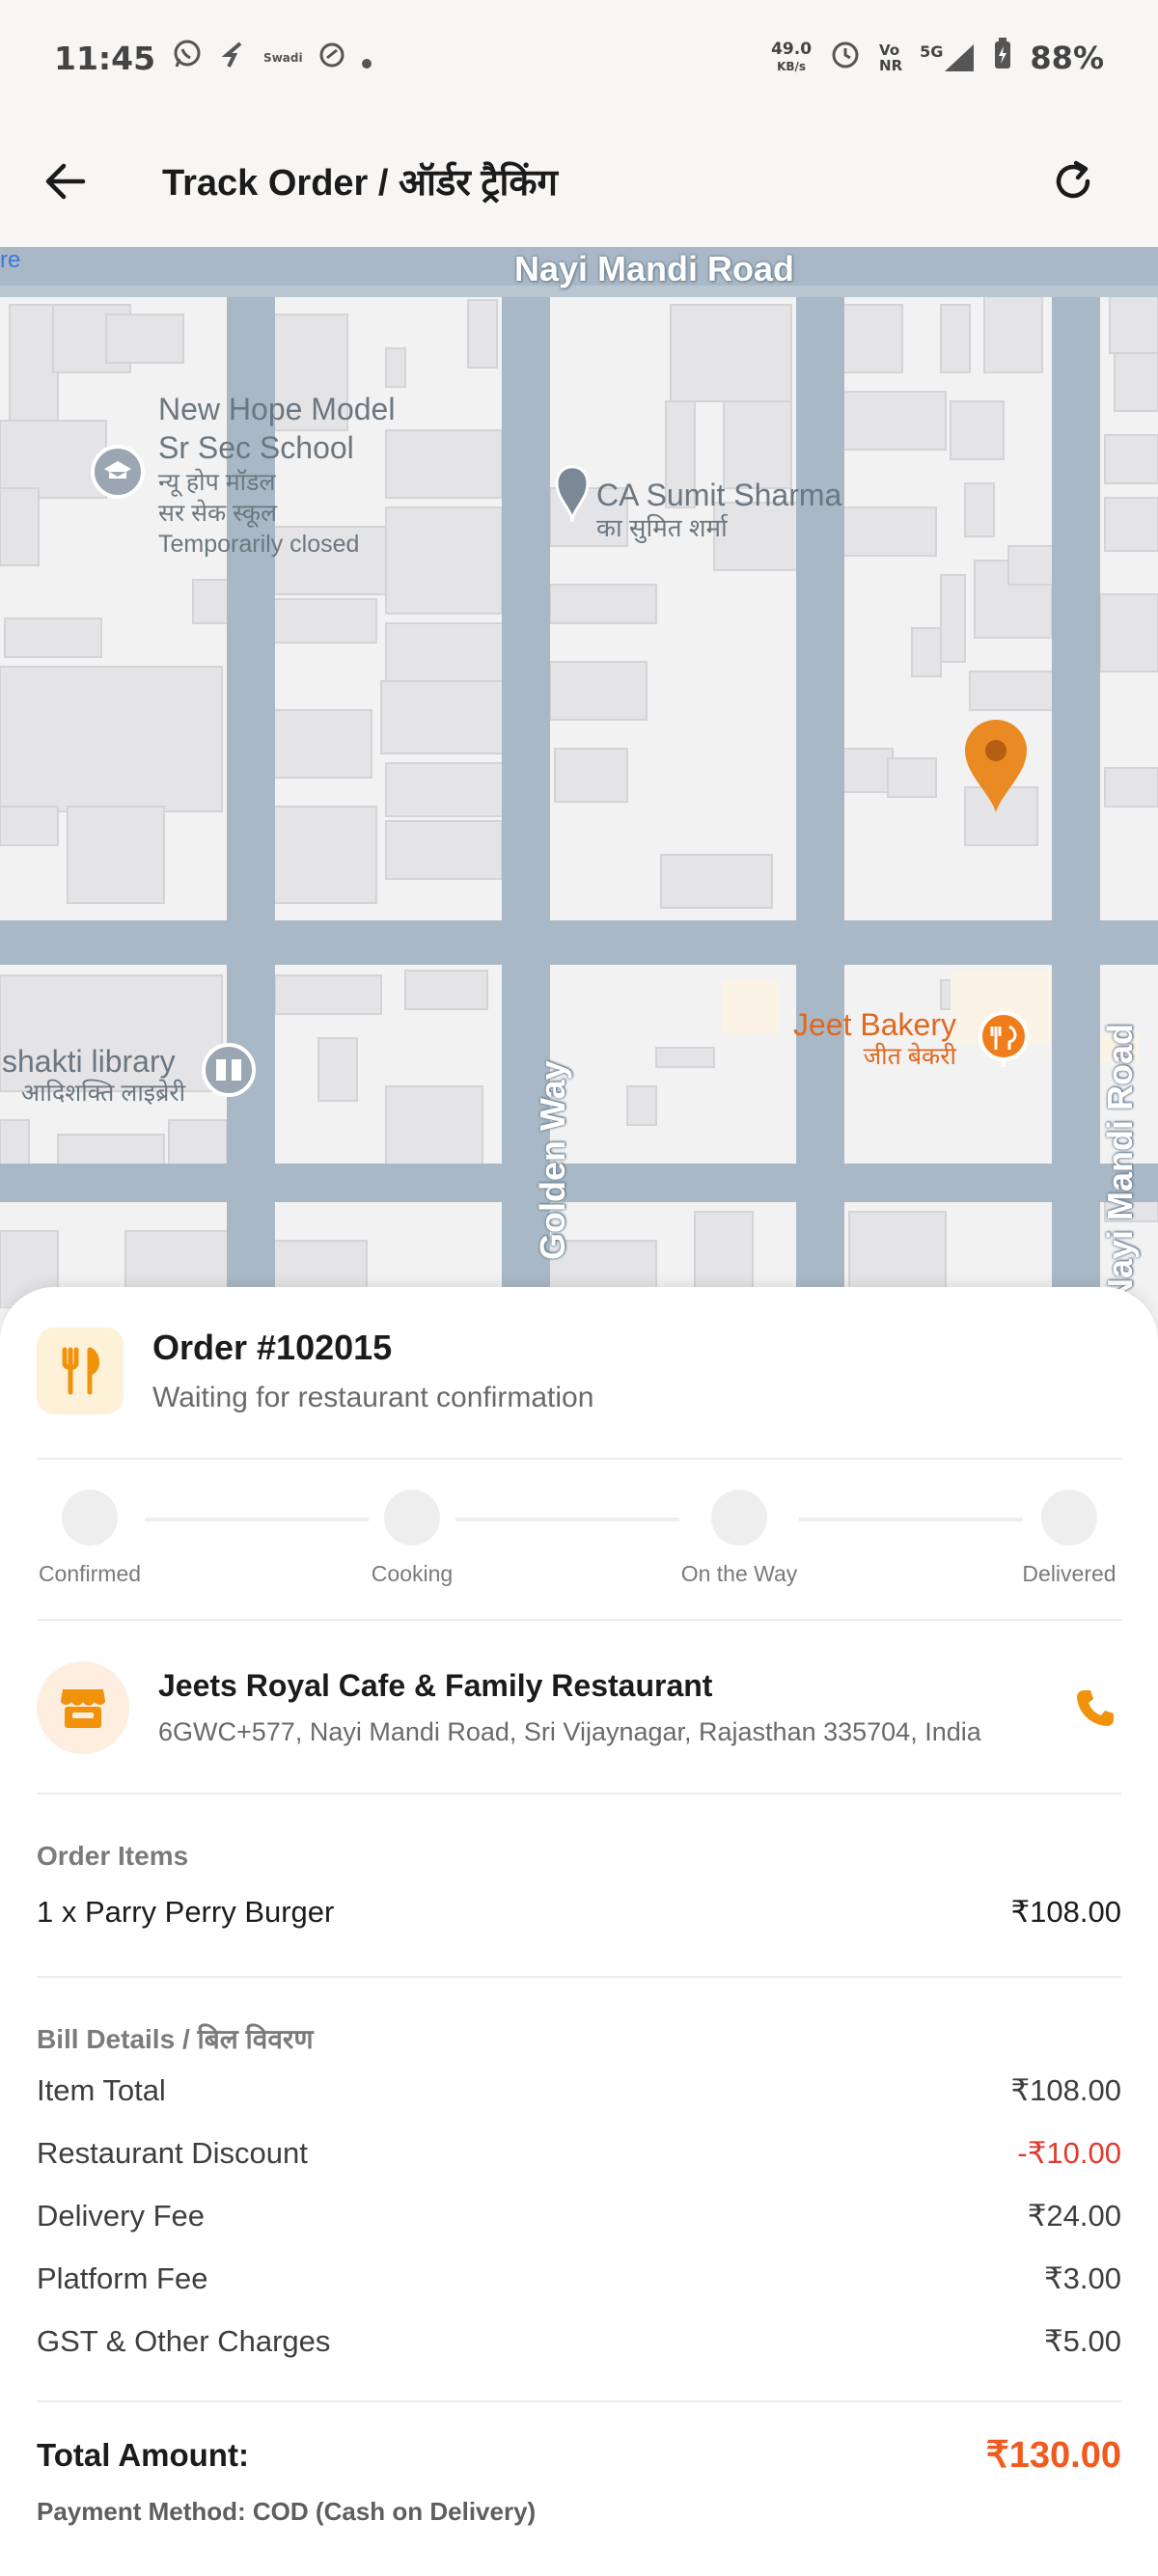 This screenshot has height=2576, width=1158. What do you see at coordinates (373, 1397) in the screenshot?
I see `order-status: Waiting for restaurant confirmation` at bounding box center [373, 1397].